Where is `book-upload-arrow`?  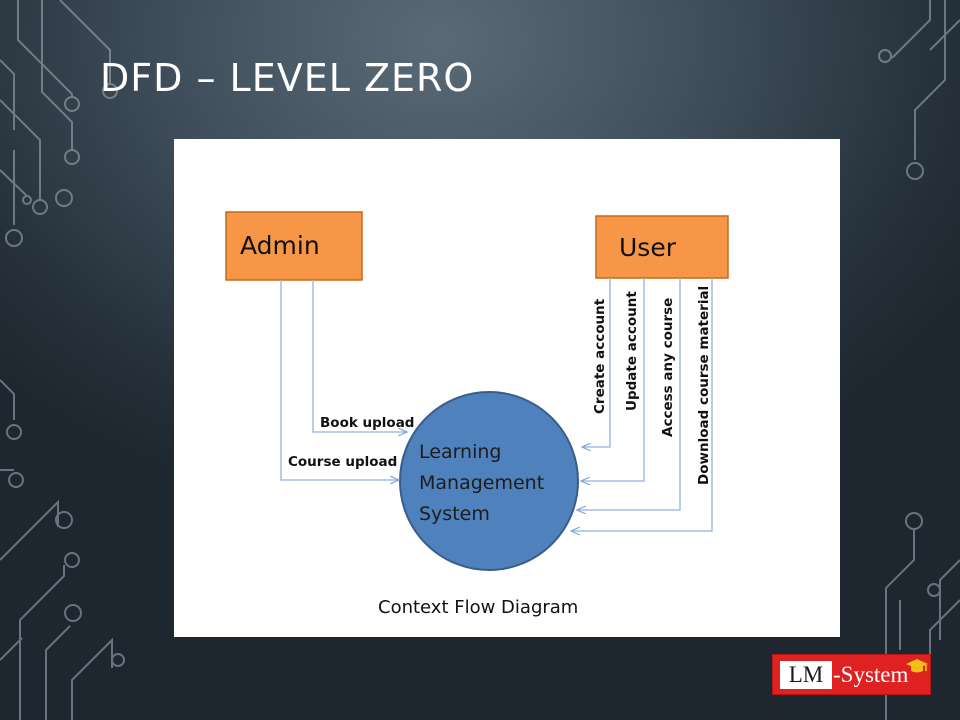
book-upload-arrow is located at coordinates (359, 356).